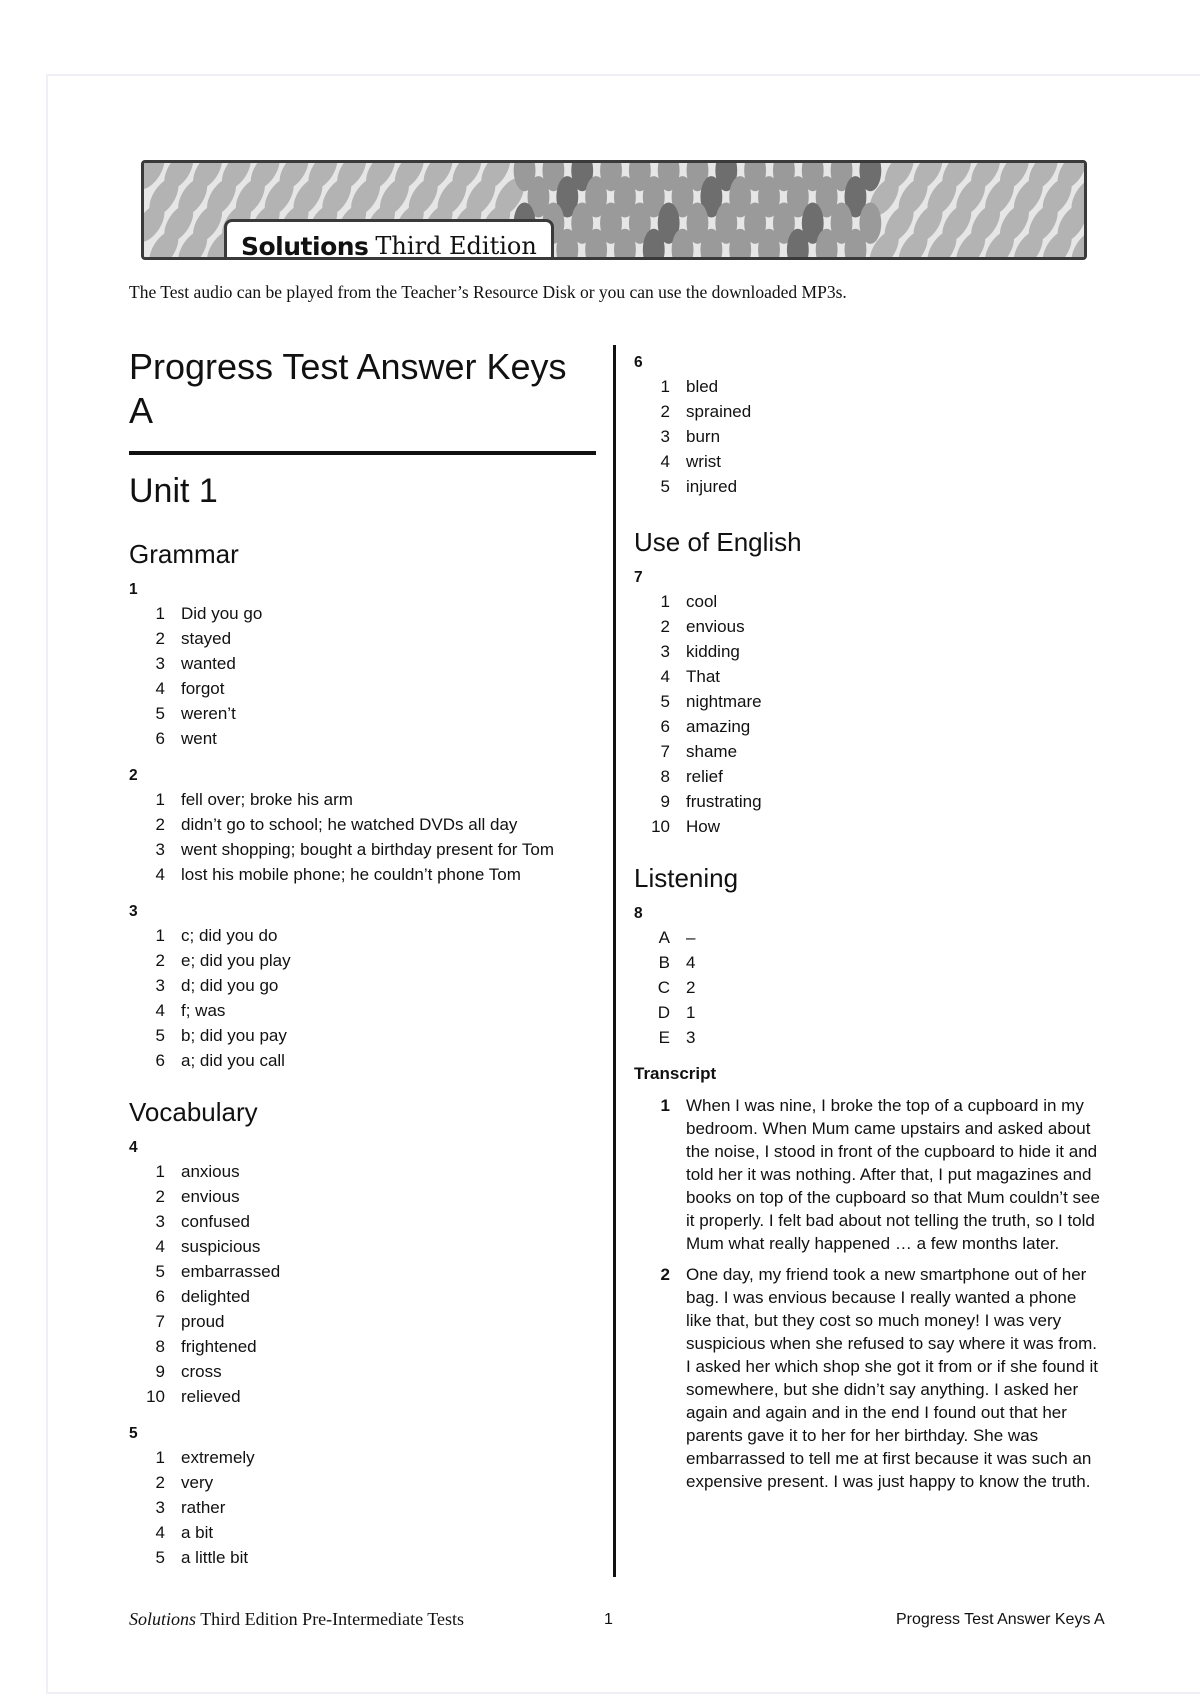 The height and width of the screenshot is (1697, 1200). I want to click on item-answer: proud, so click(203, 1321).